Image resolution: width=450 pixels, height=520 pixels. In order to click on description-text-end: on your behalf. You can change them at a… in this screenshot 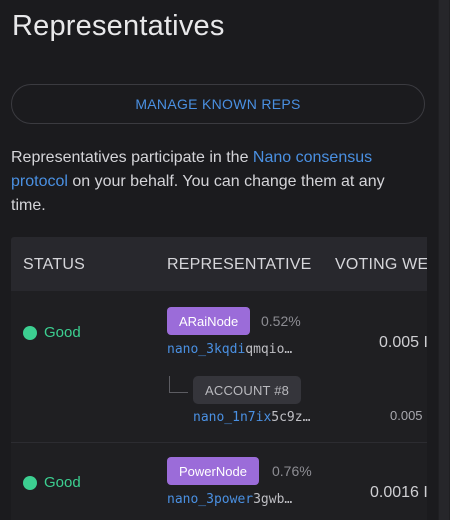, I will do `click(198, 193)`.